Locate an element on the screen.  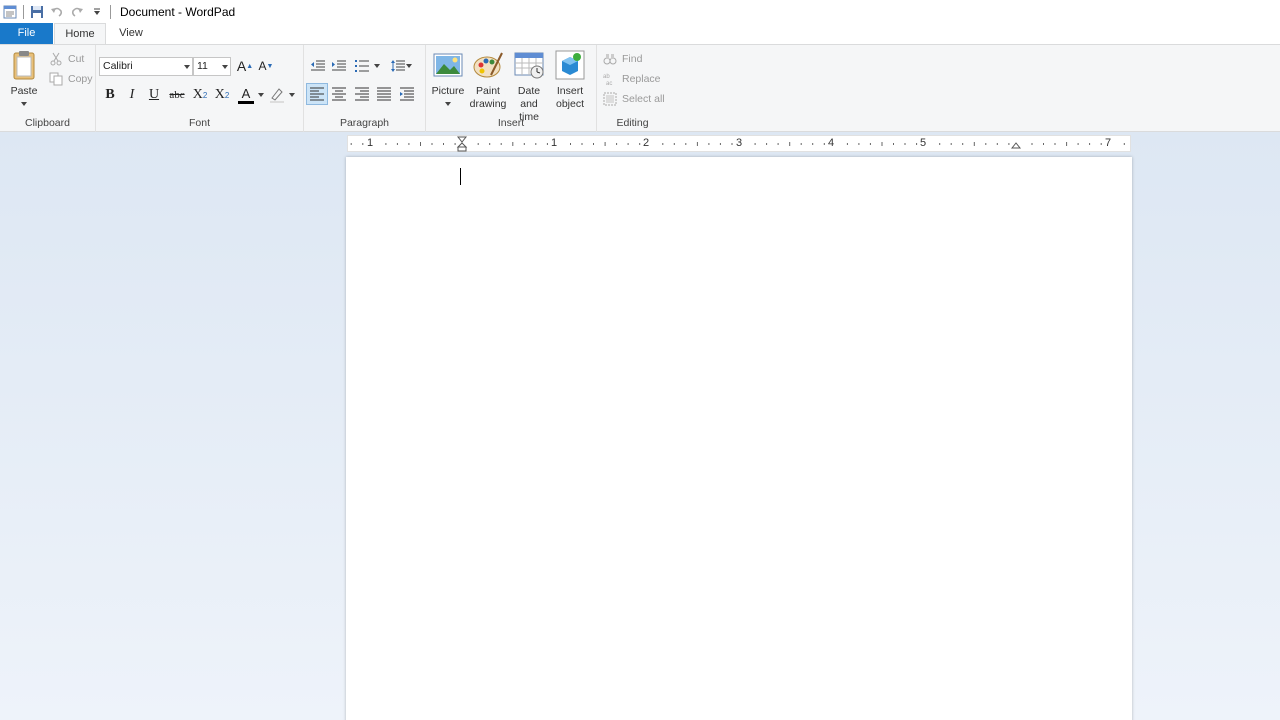
text-color-icon: A is located at coordinates (246, 93).